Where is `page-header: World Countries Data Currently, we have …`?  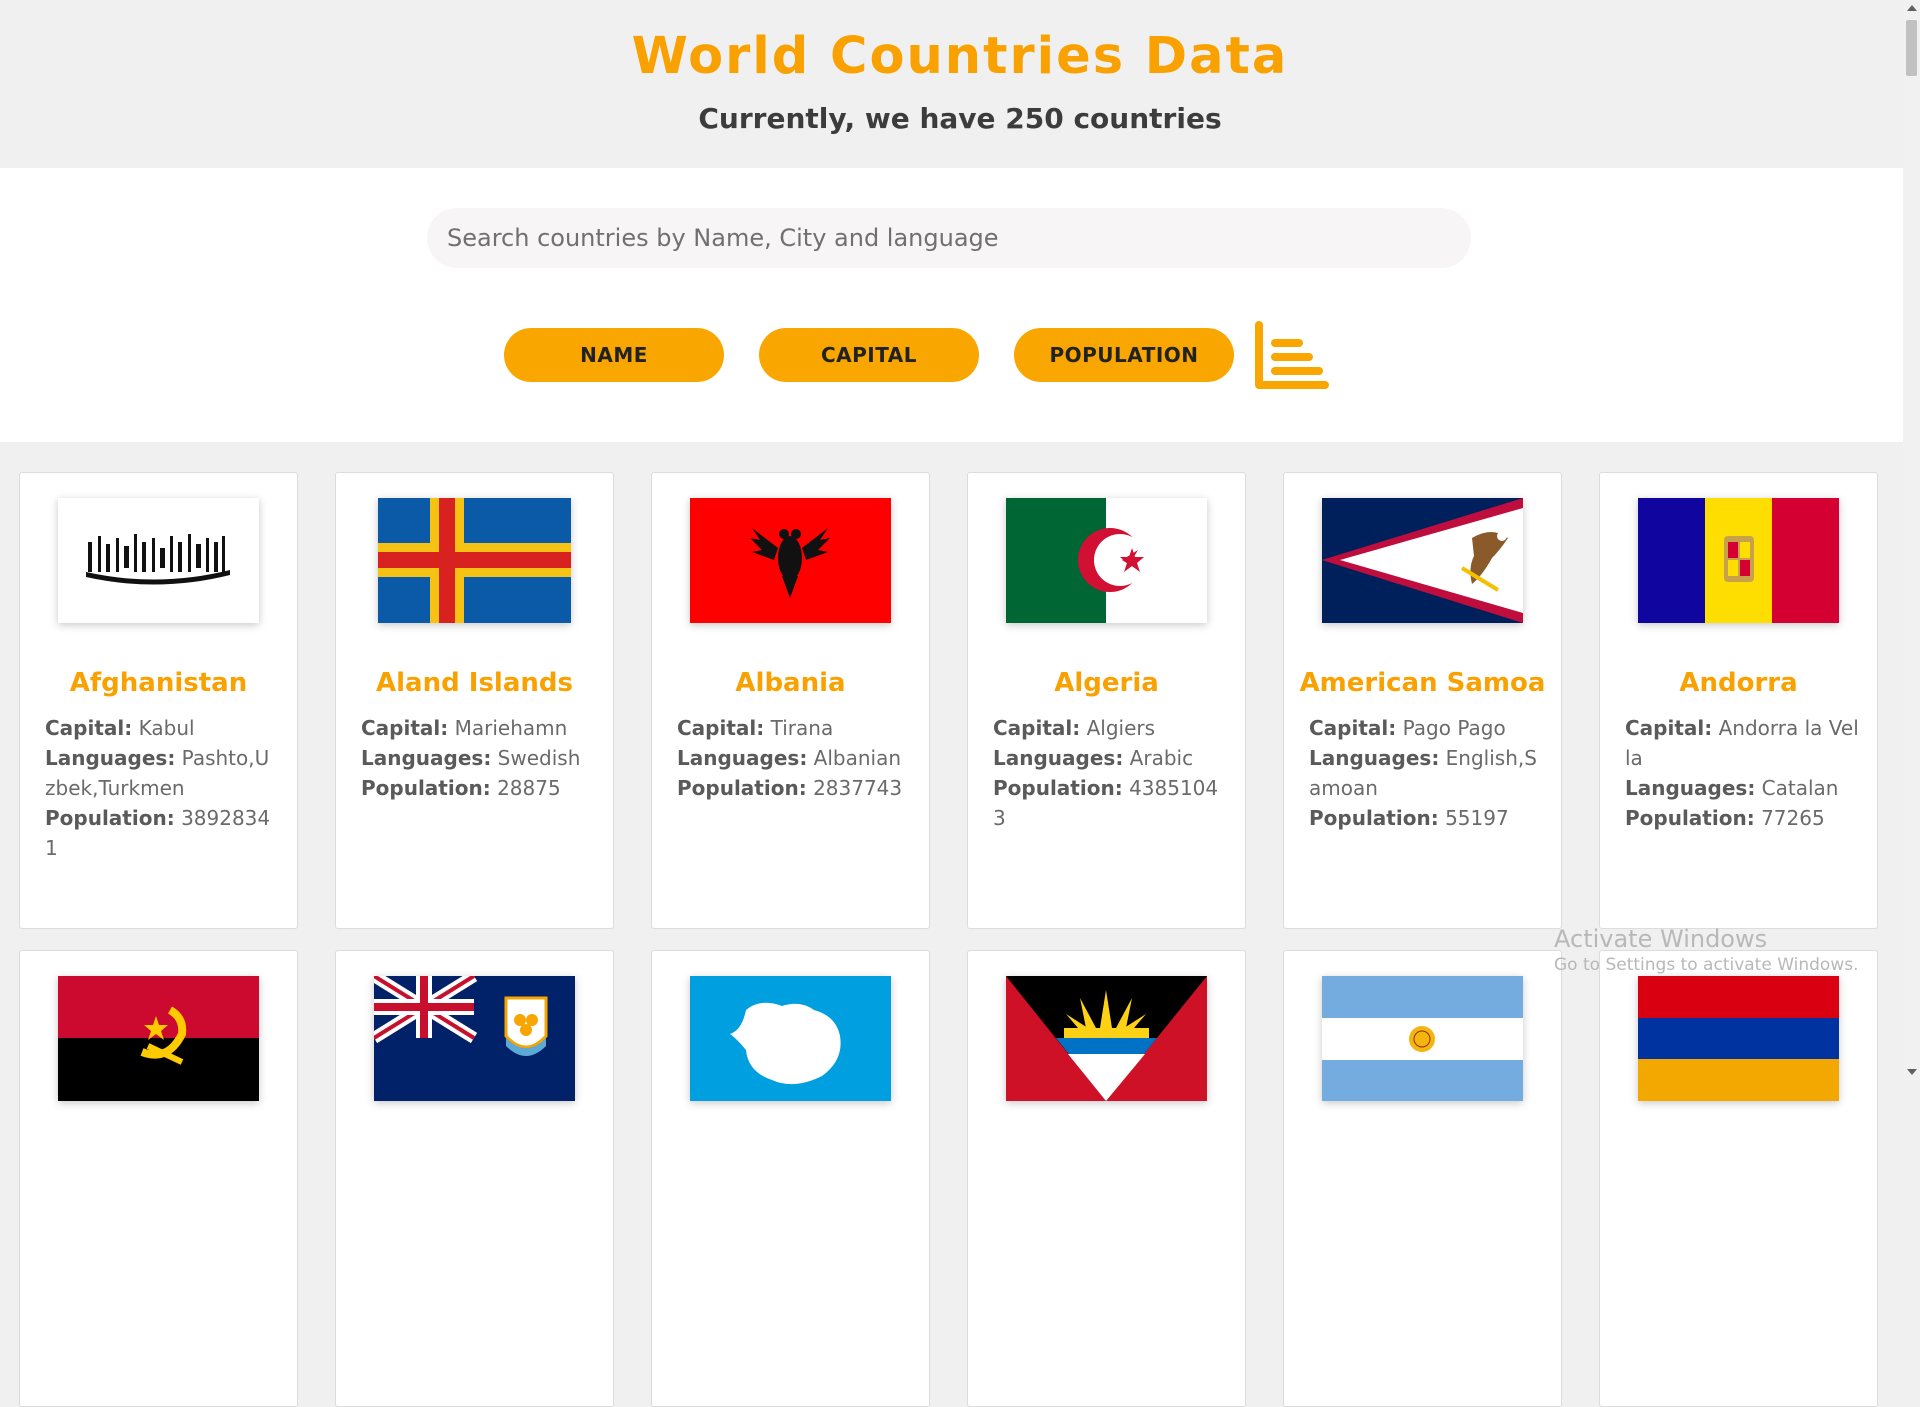
page-header: World Countries Data Currently, we have … is located at coordinates (960, 84).